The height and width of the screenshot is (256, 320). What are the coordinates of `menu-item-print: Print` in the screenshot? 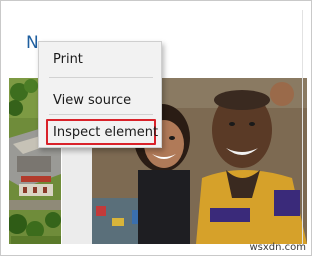 It's located at (100, 60).